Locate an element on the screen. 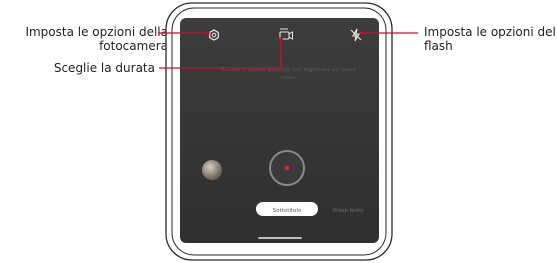 The image size is (557, 263). record-dot is located at coordinates (287, 168).